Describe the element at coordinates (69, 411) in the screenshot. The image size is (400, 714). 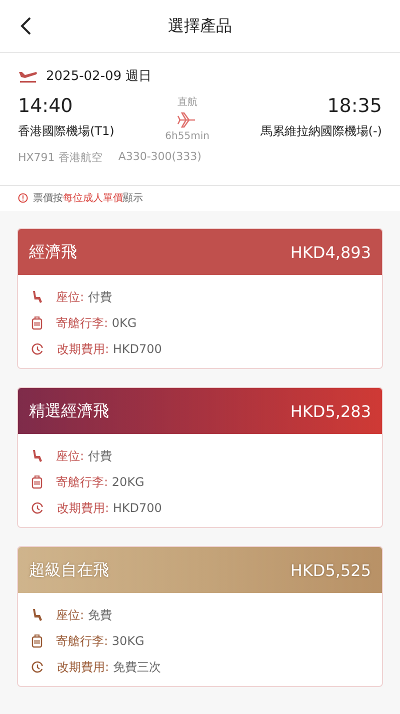
I see `fare-name: 精選經濟飛` at that location.